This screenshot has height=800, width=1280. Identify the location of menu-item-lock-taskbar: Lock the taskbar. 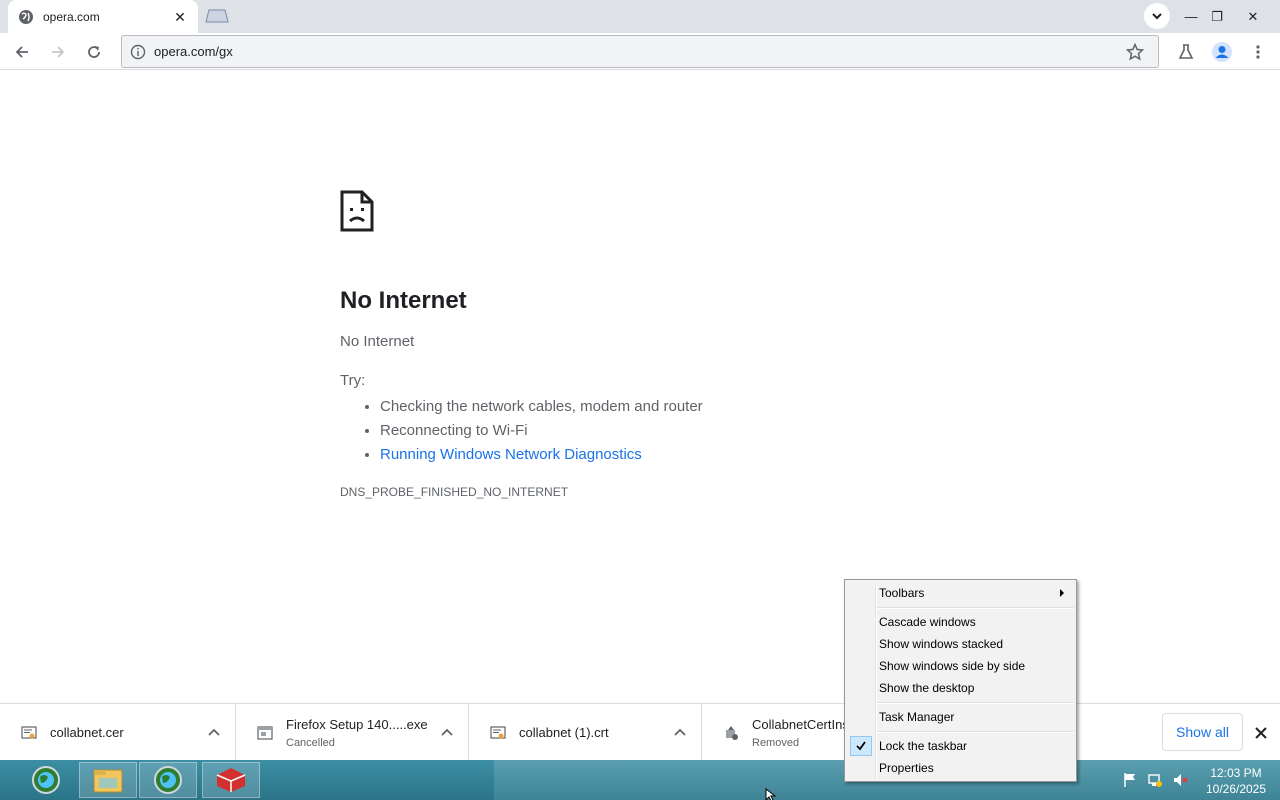
(960, 746).